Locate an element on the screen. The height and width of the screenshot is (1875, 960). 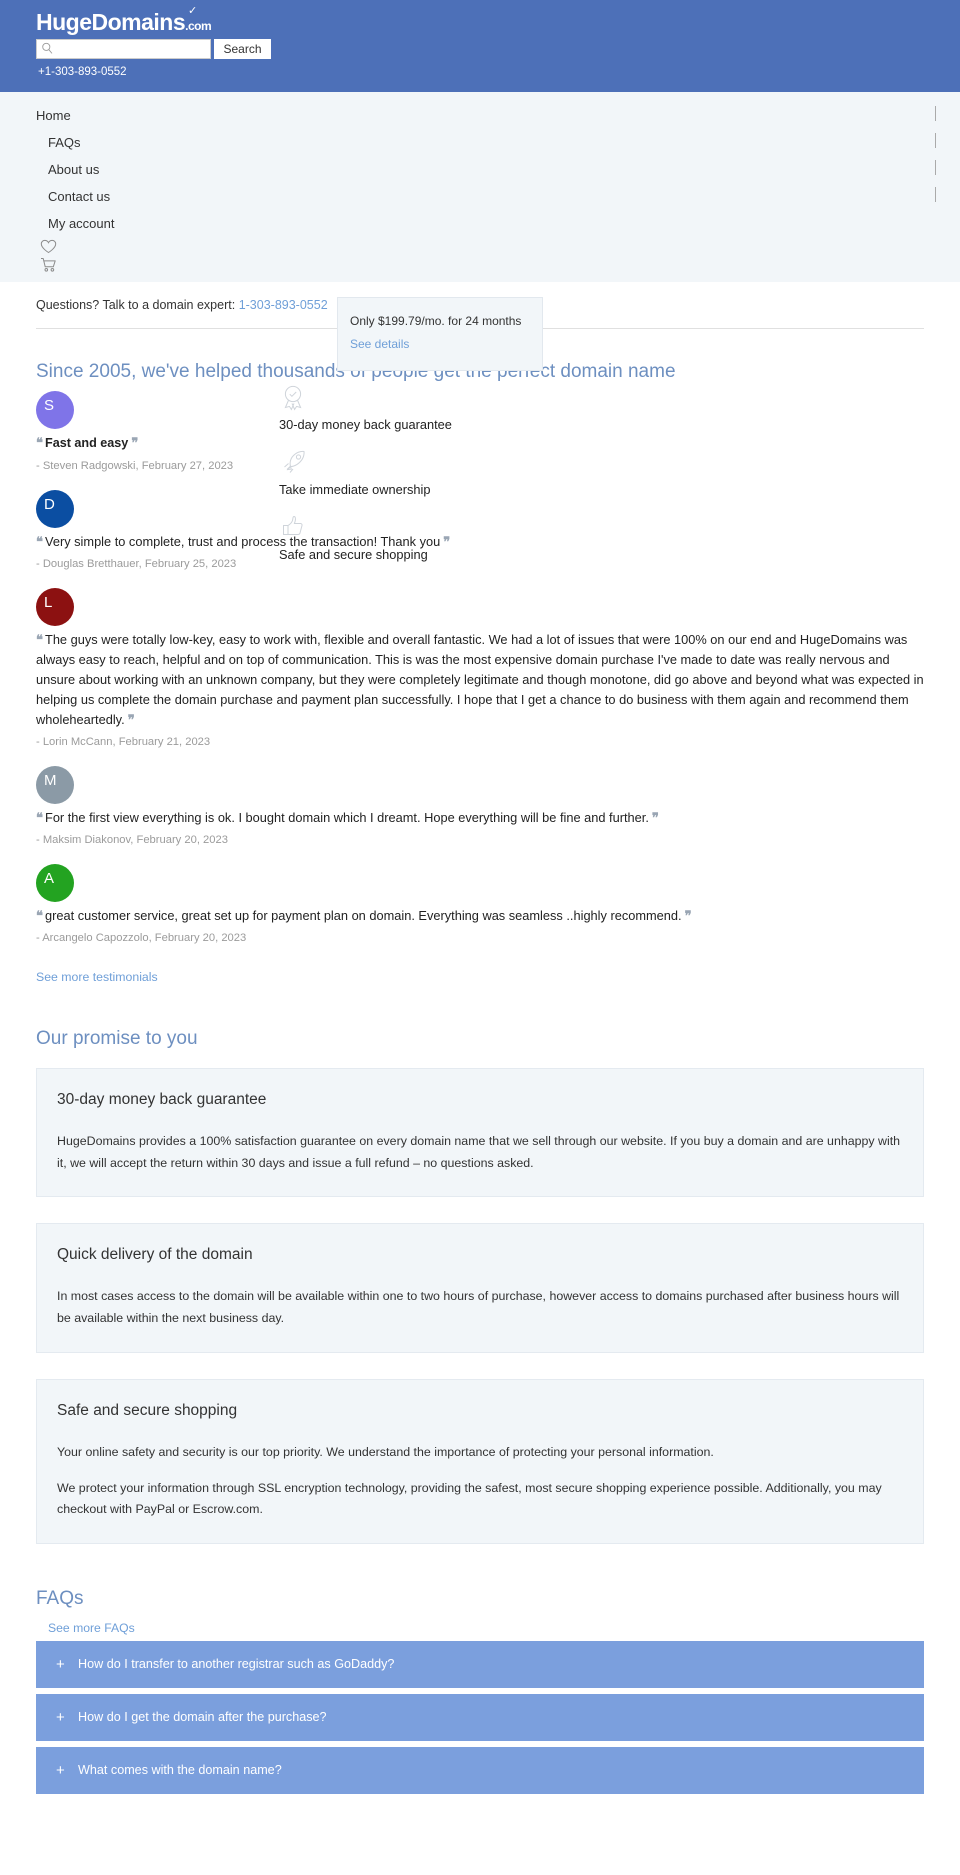
faq-item-what-comes-with: + What comes with the domain name? is located at coordinates (480, 1770).